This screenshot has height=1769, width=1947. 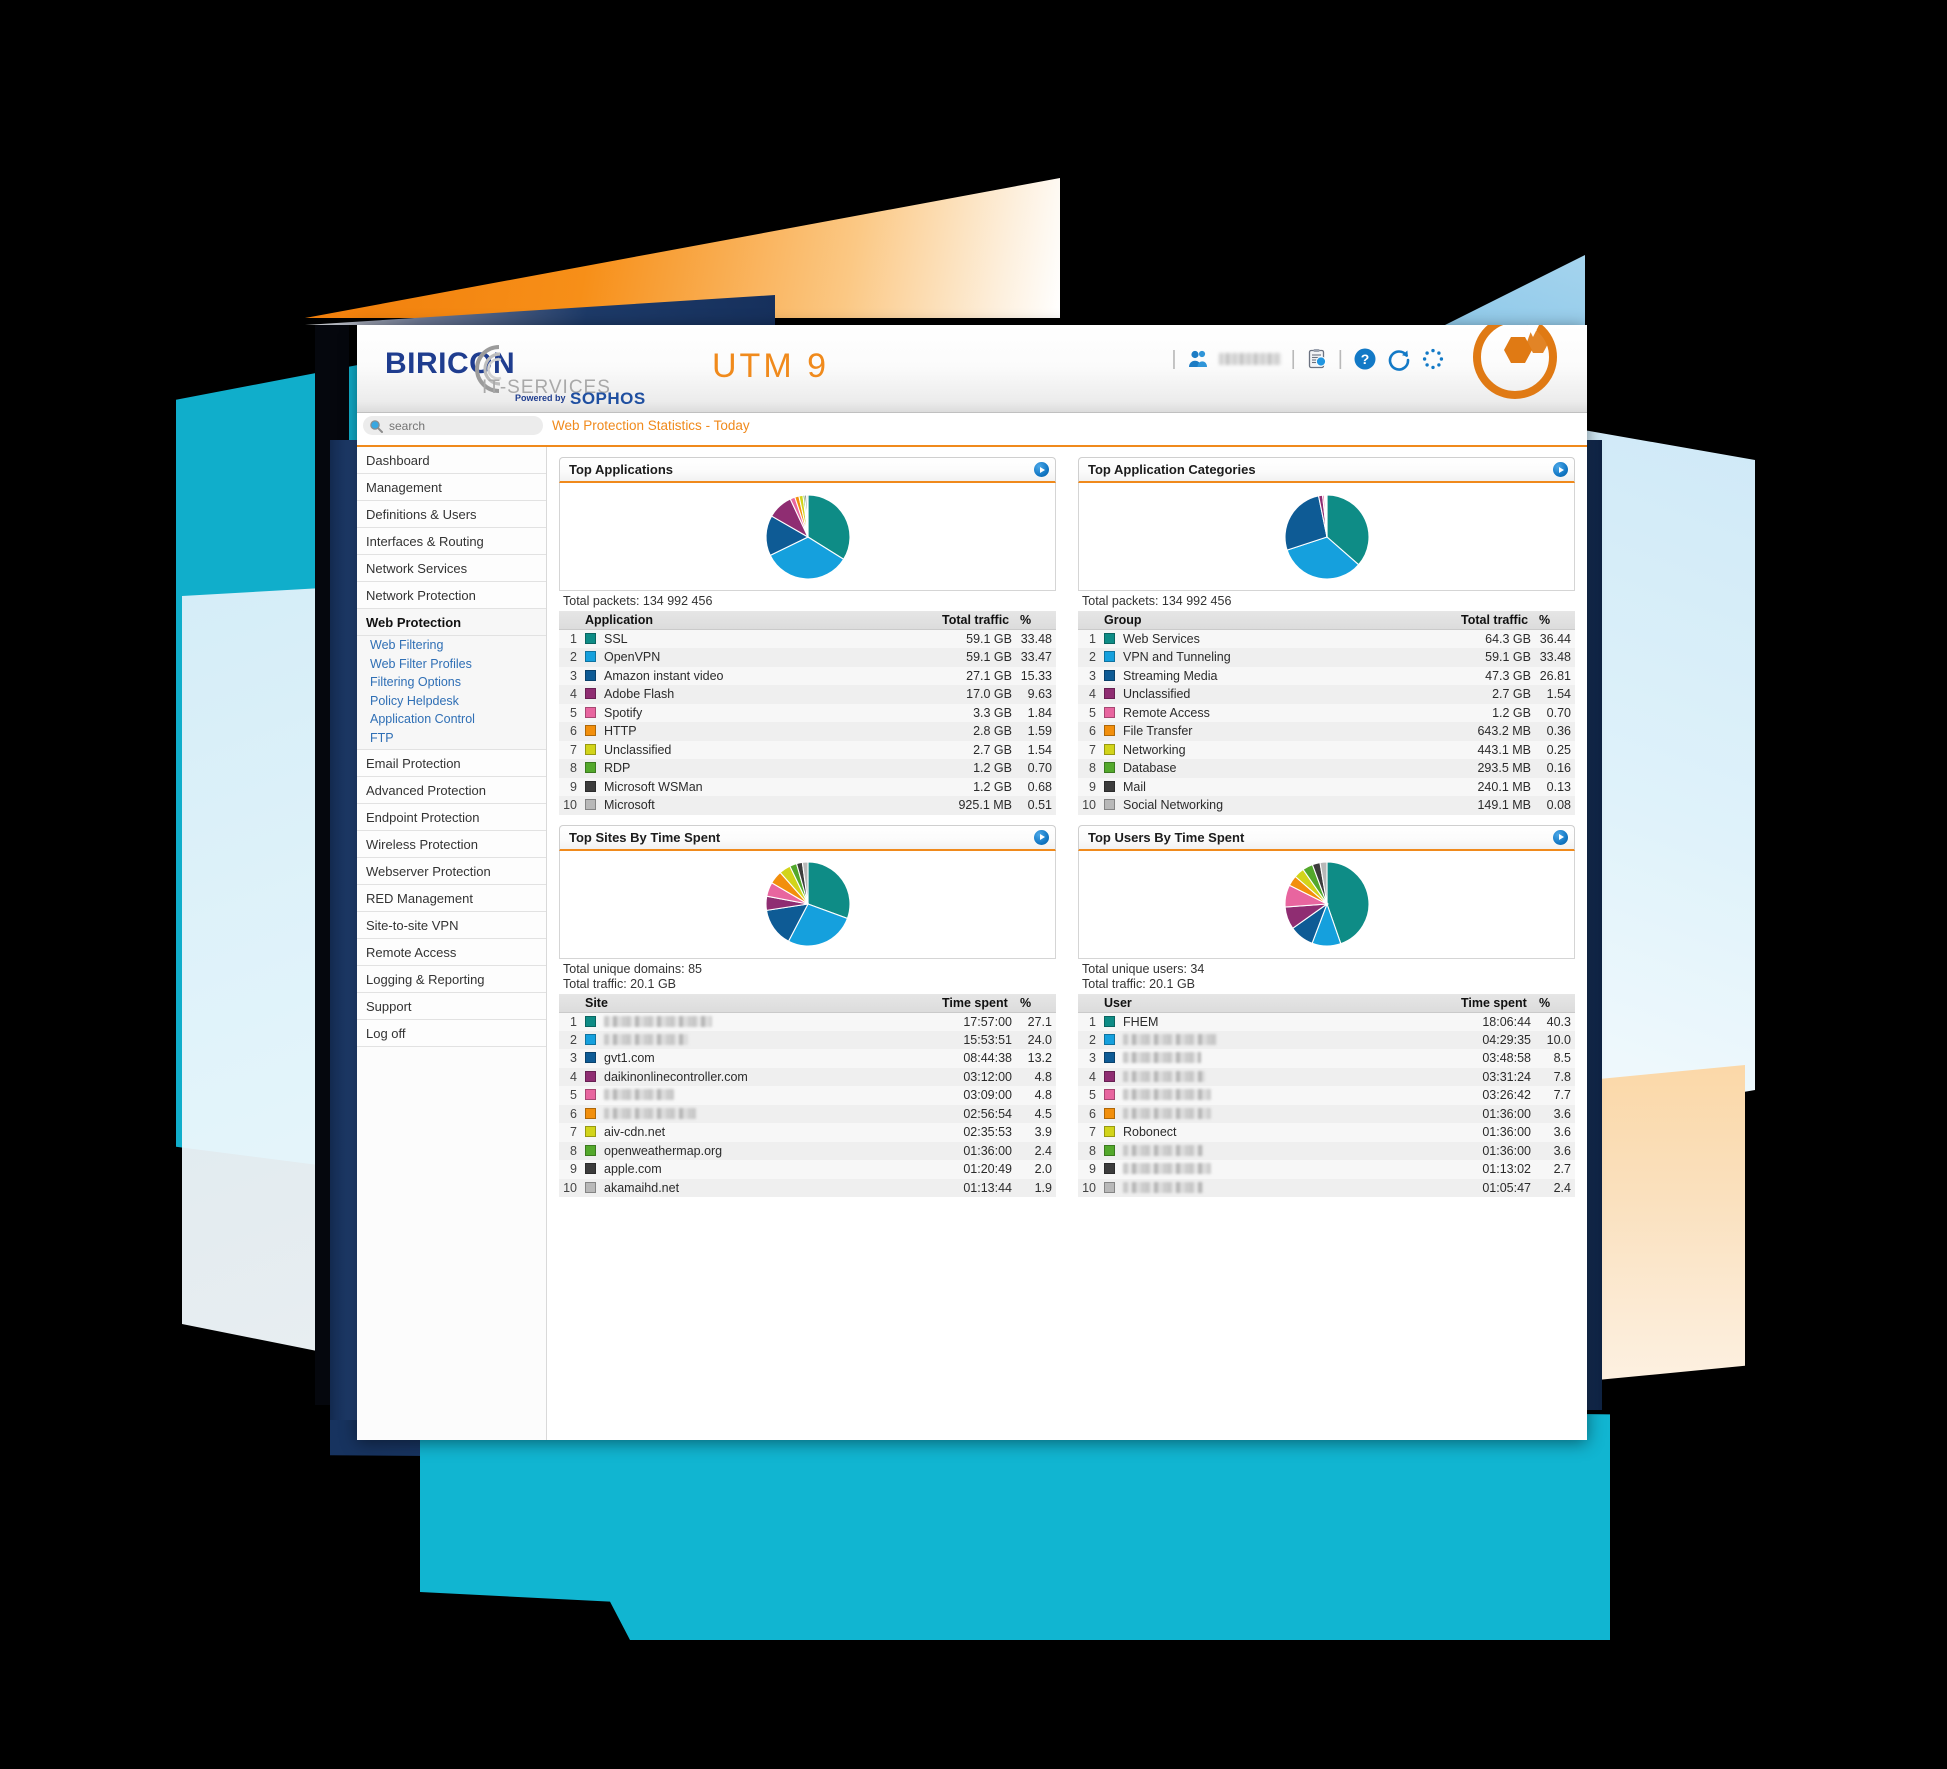 What do you see at coordinates (451, 663) in the screenshot?
I see `sidebar-subitem-web-filter-profiles: Web Filter Profiles` at bounding box center [451, 663].